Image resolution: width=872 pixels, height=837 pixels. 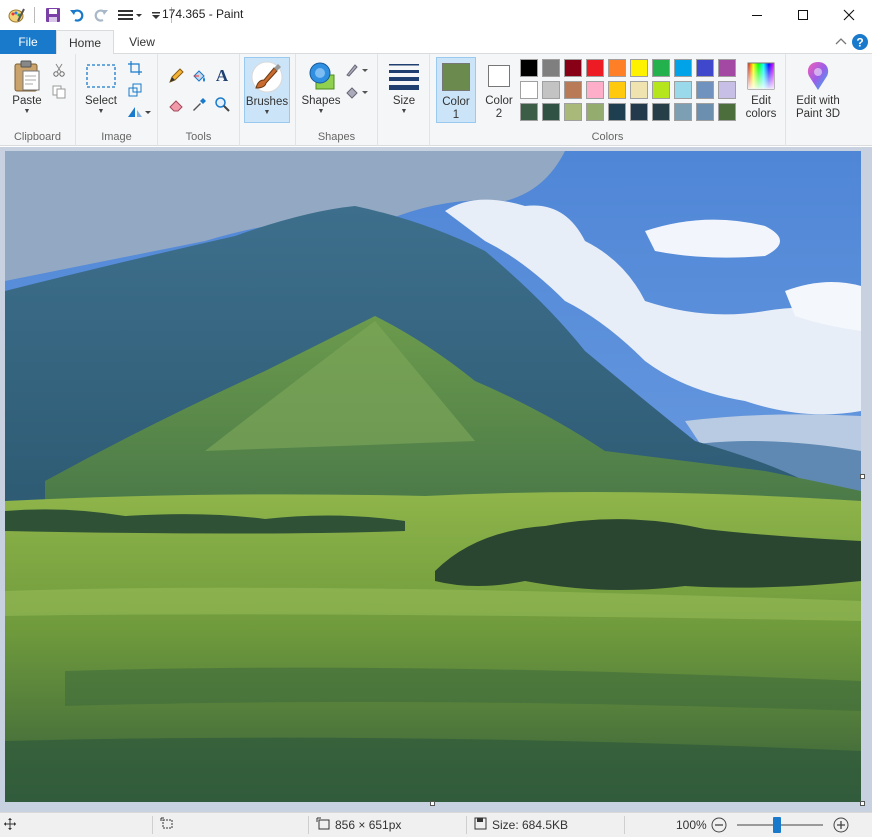 What do you see at coordinates (77, 15) in the screenshot?
I see `undo-icon` at bounding box center [77, 15].